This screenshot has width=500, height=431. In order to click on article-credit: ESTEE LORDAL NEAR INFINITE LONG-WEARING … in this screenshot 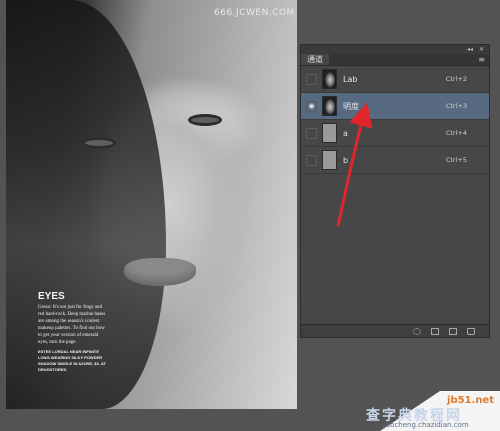, I will do `click(72, 360)`.